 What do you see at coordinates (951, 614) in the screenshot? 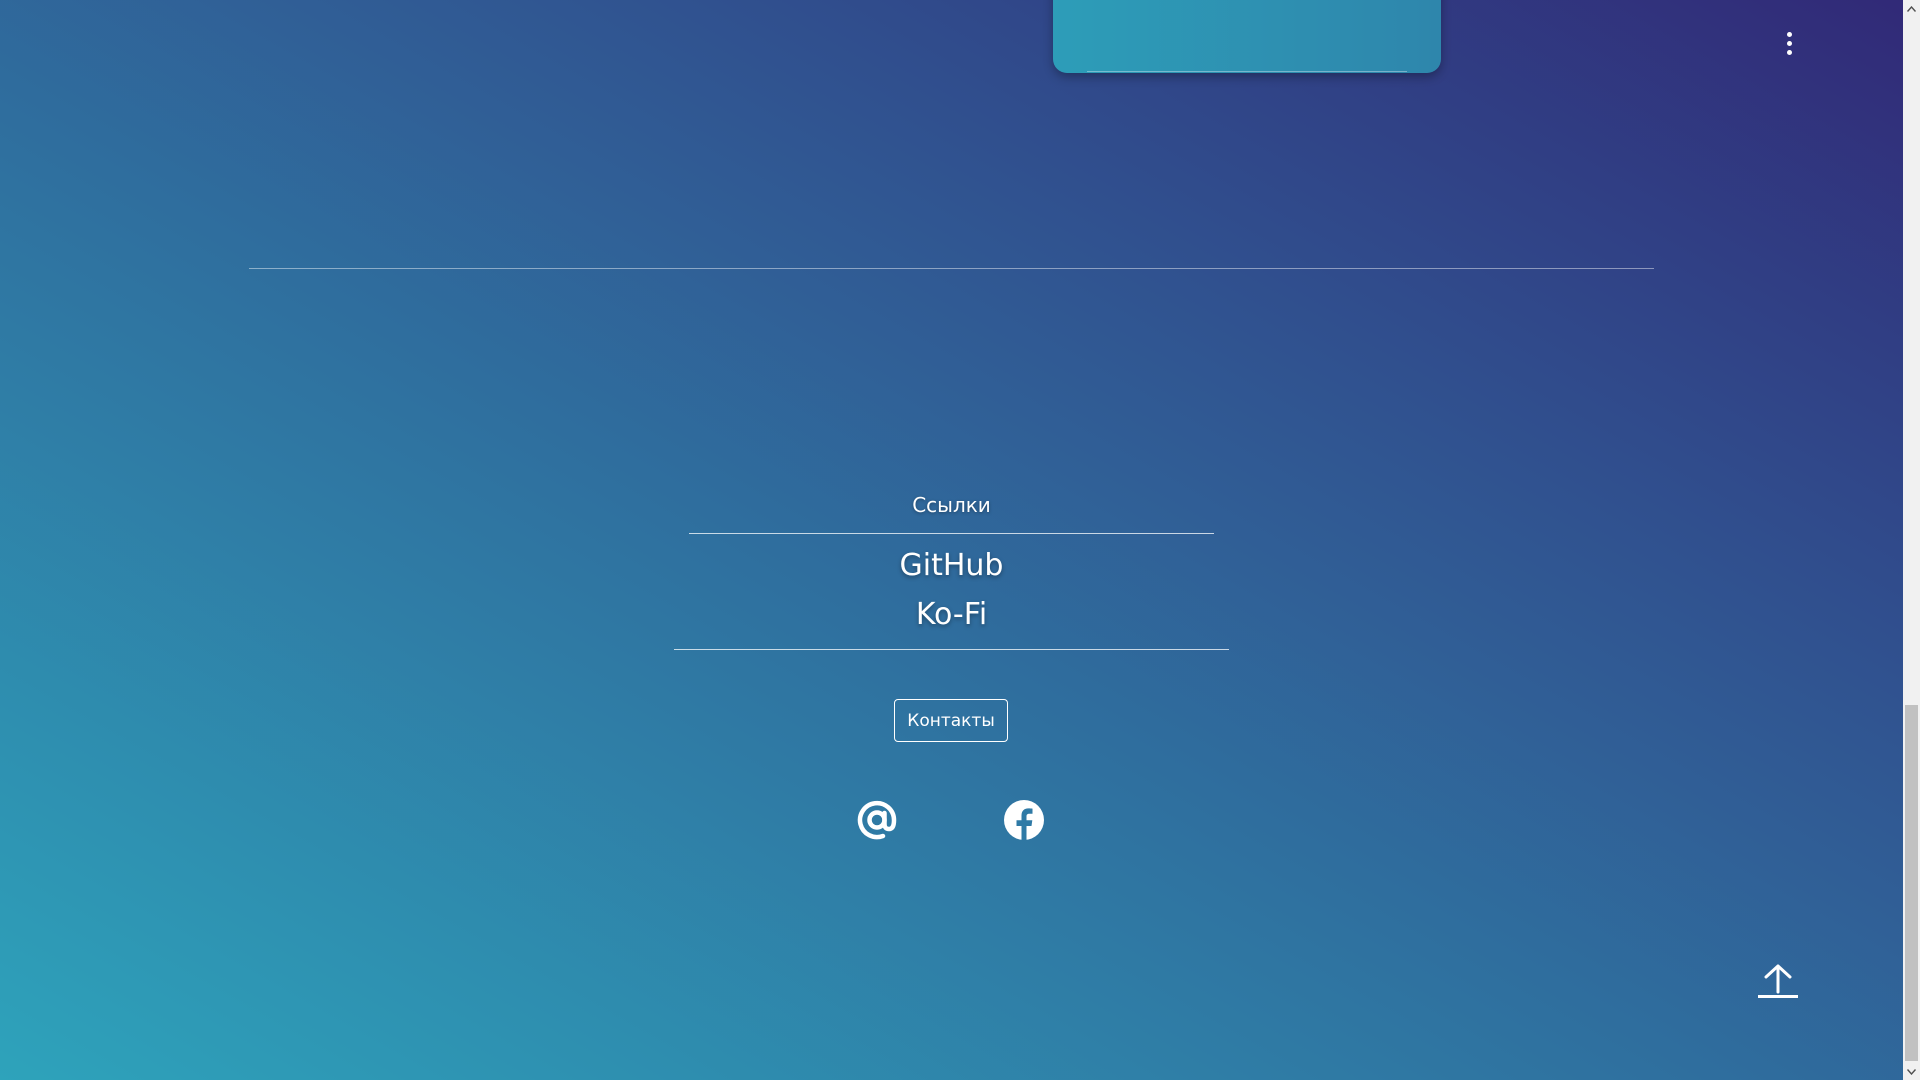
I see `kofi-link: Ko-Fi` at bounding box center [951, 614].